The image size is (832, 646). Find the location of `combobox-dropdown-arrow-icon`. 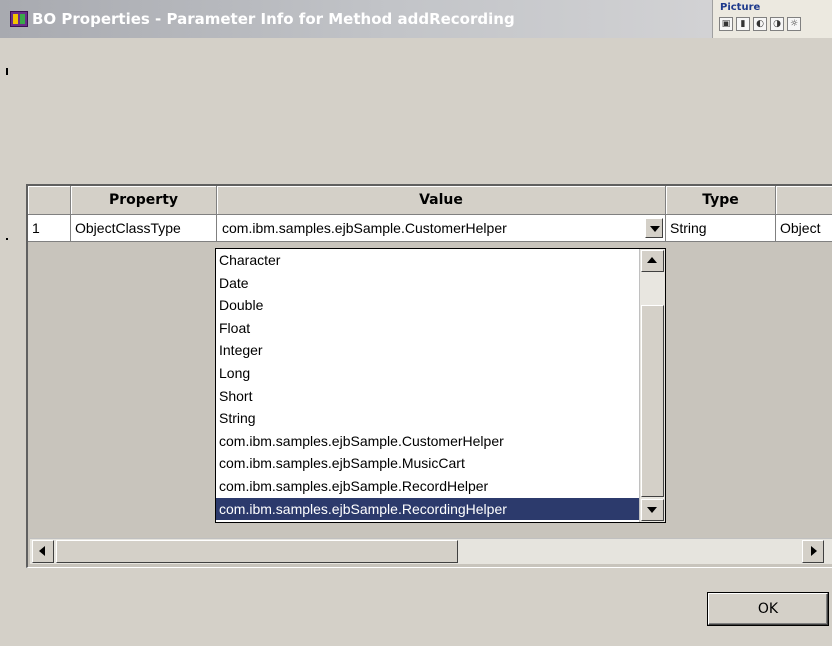

combobox-dropdown-arrow-icon is located at coordinates (654, 228).